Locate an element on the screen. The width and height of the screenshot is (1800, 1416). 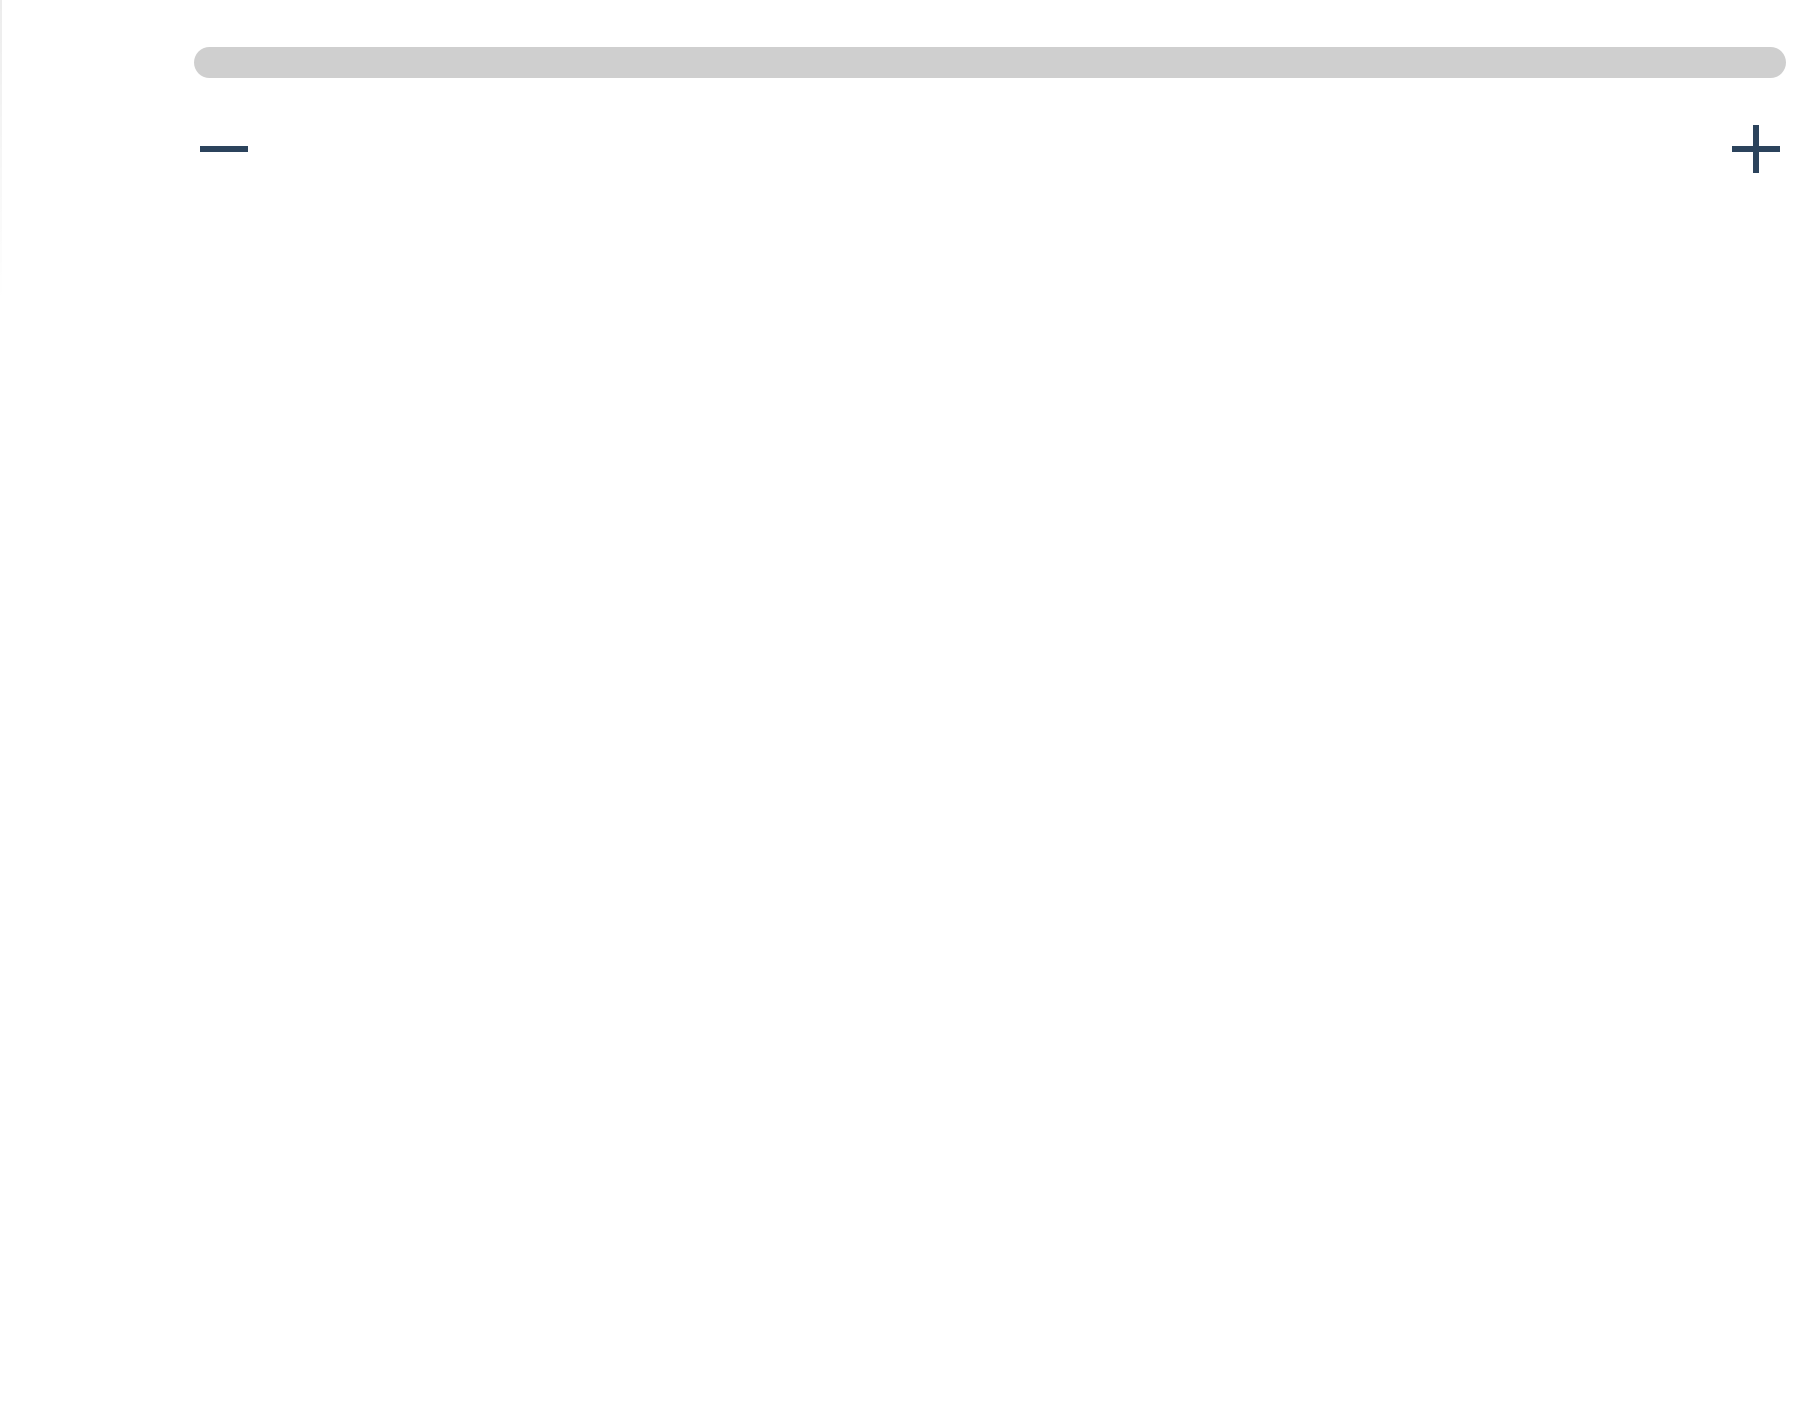
plus-icon is located at coordinates (1756, 149).